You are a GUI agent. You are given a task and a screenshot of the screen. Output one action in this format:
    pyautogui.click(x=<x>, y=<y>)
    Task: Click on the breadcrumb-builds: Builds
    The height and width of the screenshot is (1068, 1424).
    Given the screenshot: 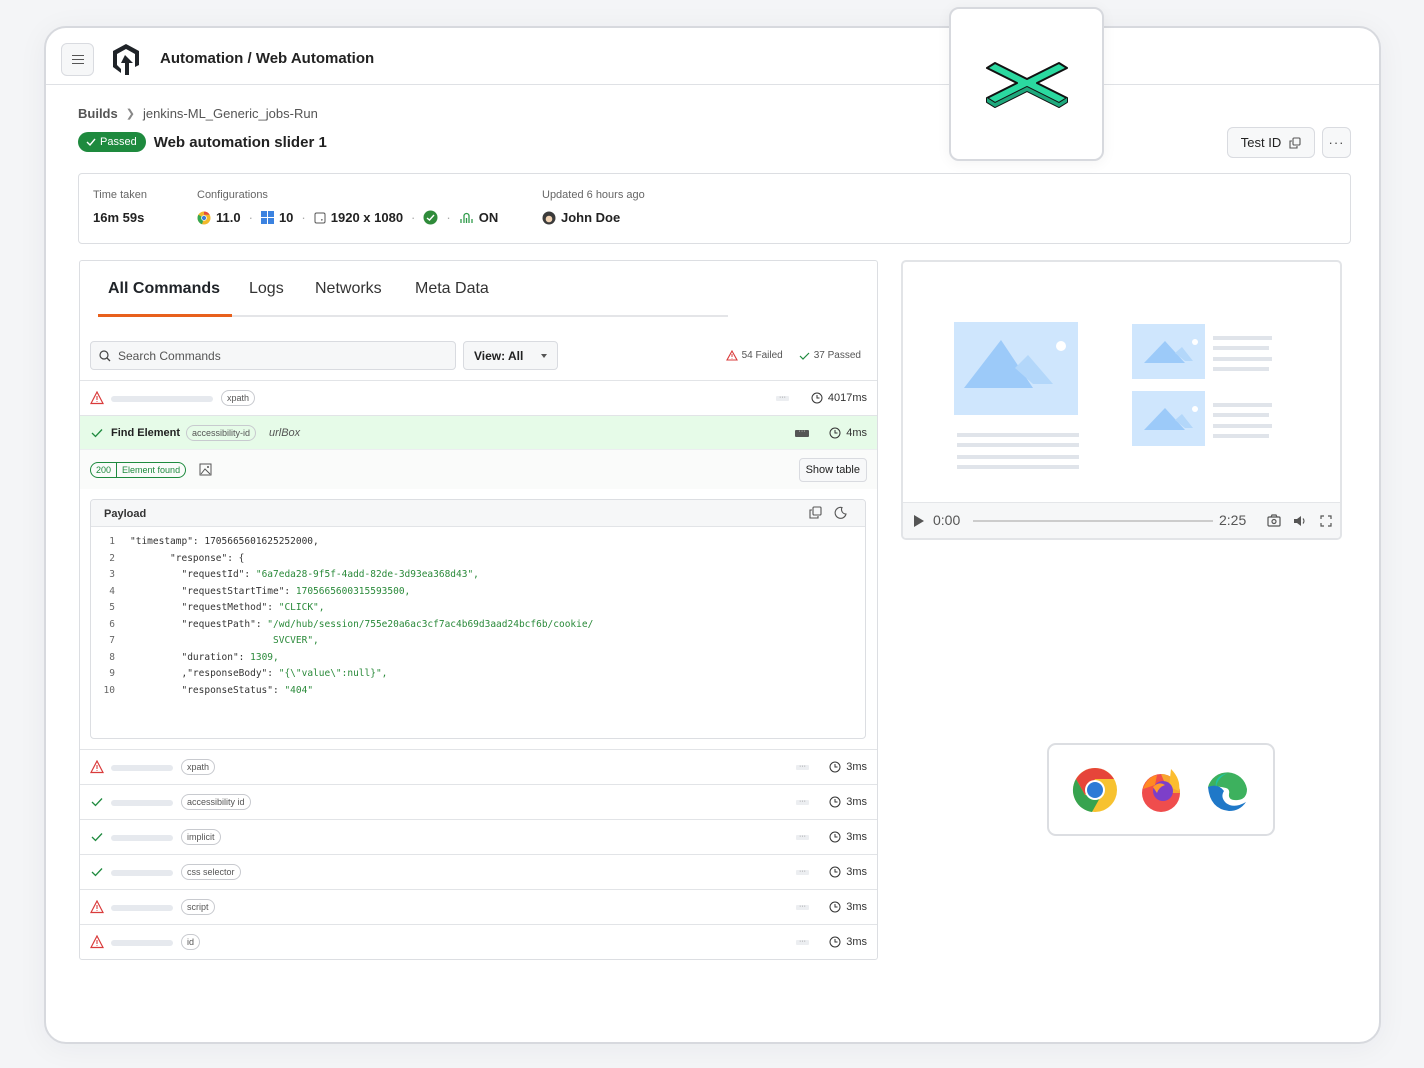 What is the action you would take?
    pyautogui.click(x=98, y=113)
    